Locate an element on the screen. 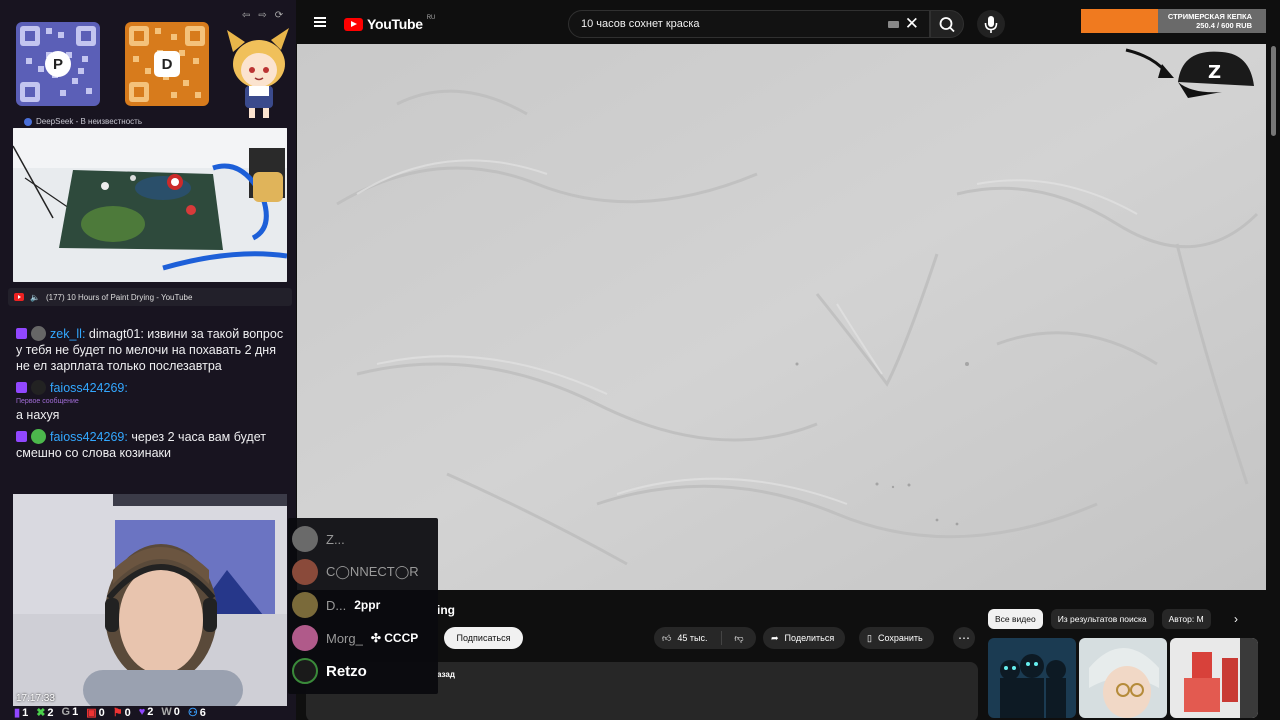 This screenshot has width=1280, height=720. anime-mascot-icon is located at coordinates (258, 73).